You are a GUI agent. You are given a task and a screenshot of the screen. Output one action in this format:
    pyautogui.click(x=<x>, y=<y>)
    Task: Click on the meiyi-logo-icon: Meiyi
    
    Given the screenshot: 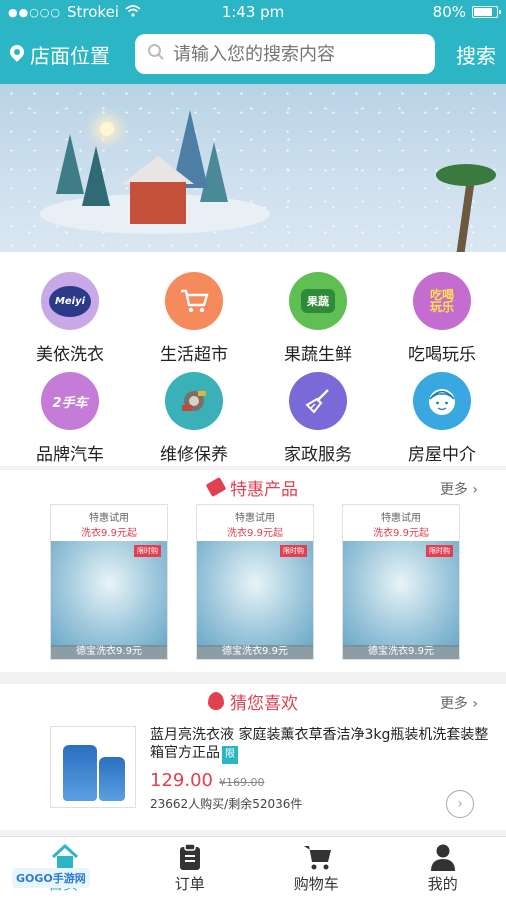 What is the action you would take?
    pyautogui.click(x=70, y=301)
    